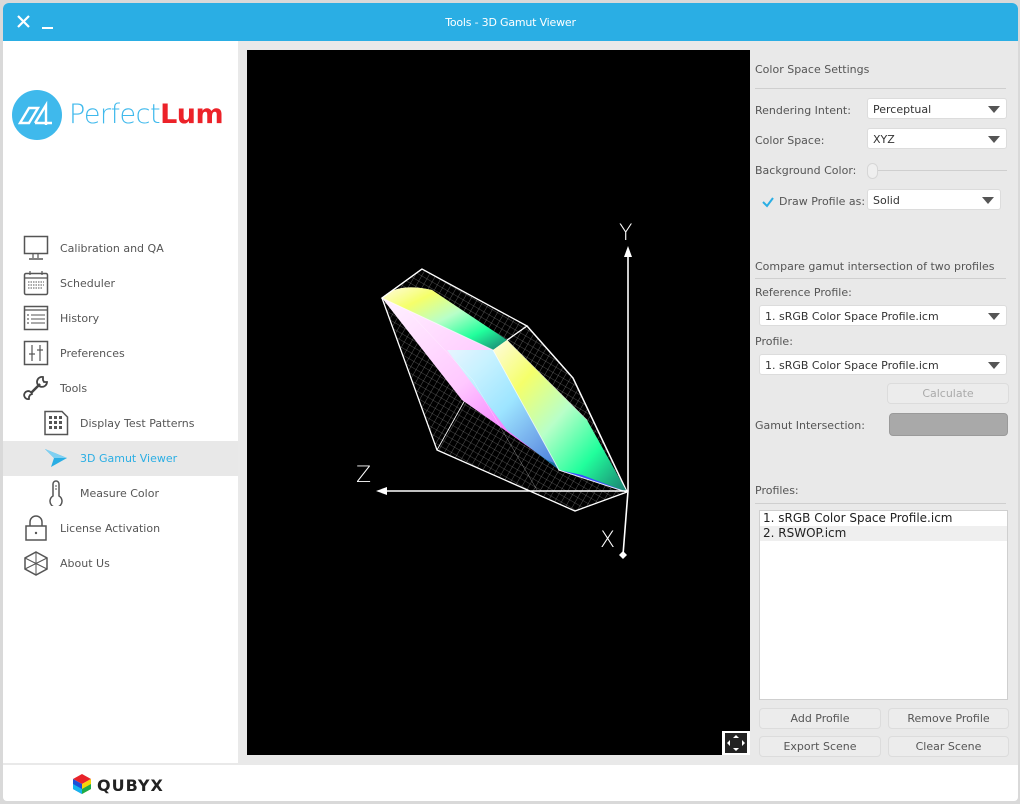 This screenshot has height=804, width=1020. I want to click on background-color-label: Background Color:, so click(806, 170).